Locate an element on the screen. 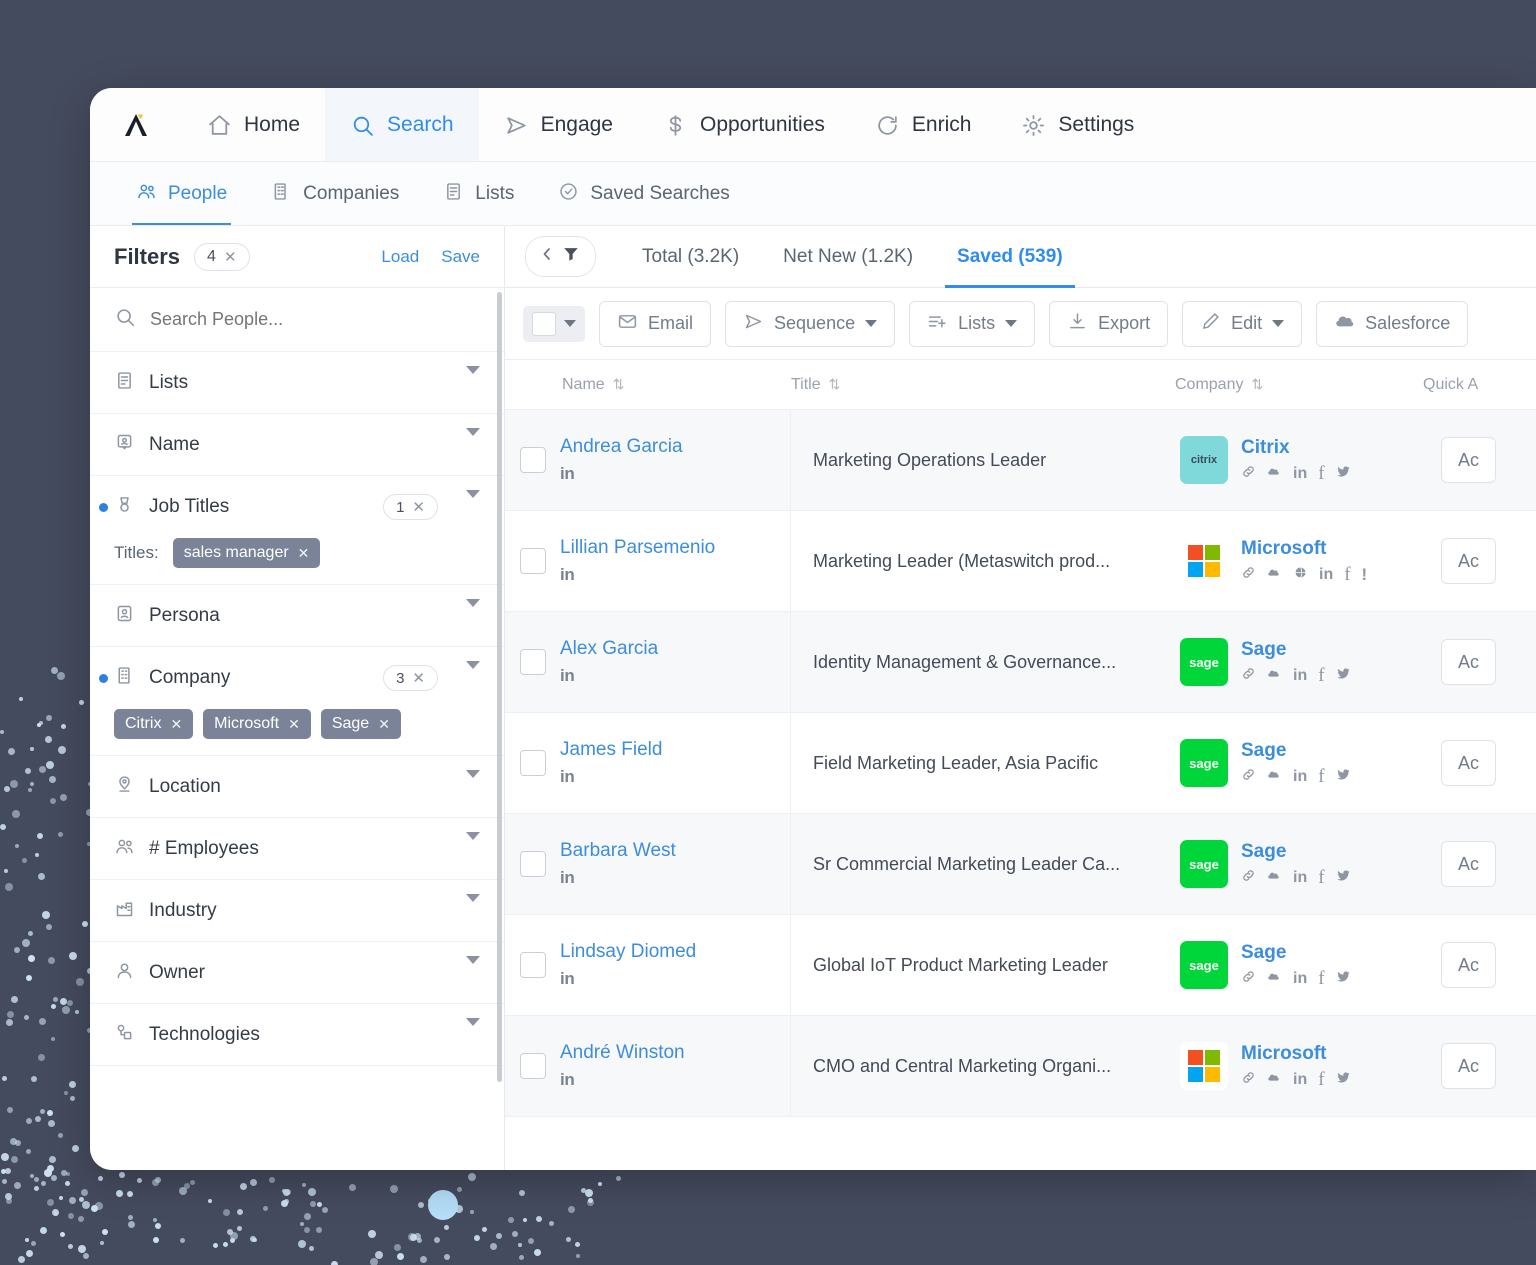 Image resolution: width=1536 pixels, height=1265 pixels. sidebar-scrollbar is located at coordinates (499, 687).